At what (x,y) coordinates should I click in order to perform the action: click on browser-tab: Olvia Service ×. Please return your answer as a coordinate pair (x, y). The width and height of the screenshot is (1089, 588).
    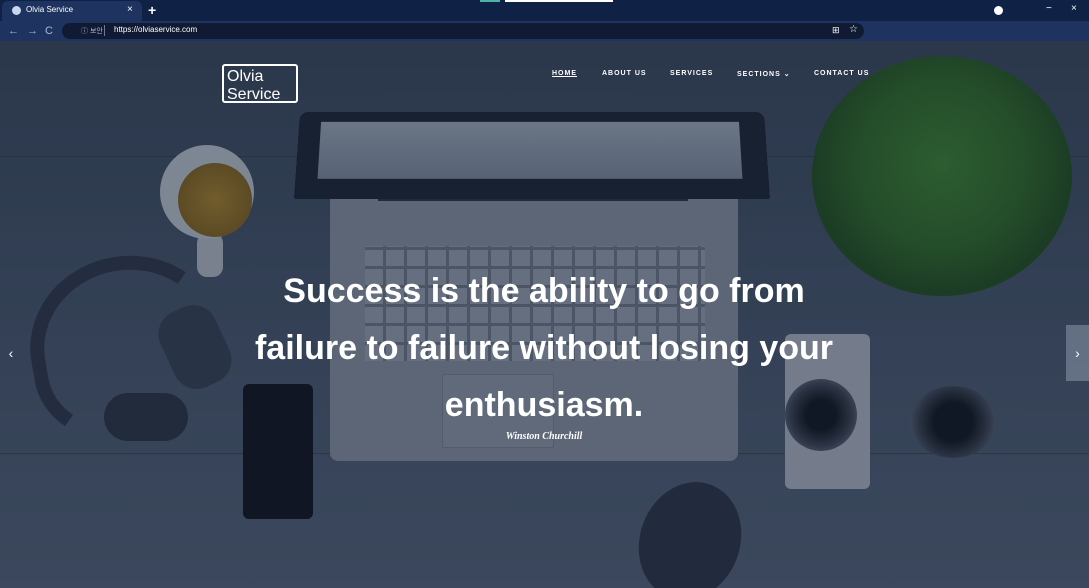
    Looking at the image, I should click on (72, 11).